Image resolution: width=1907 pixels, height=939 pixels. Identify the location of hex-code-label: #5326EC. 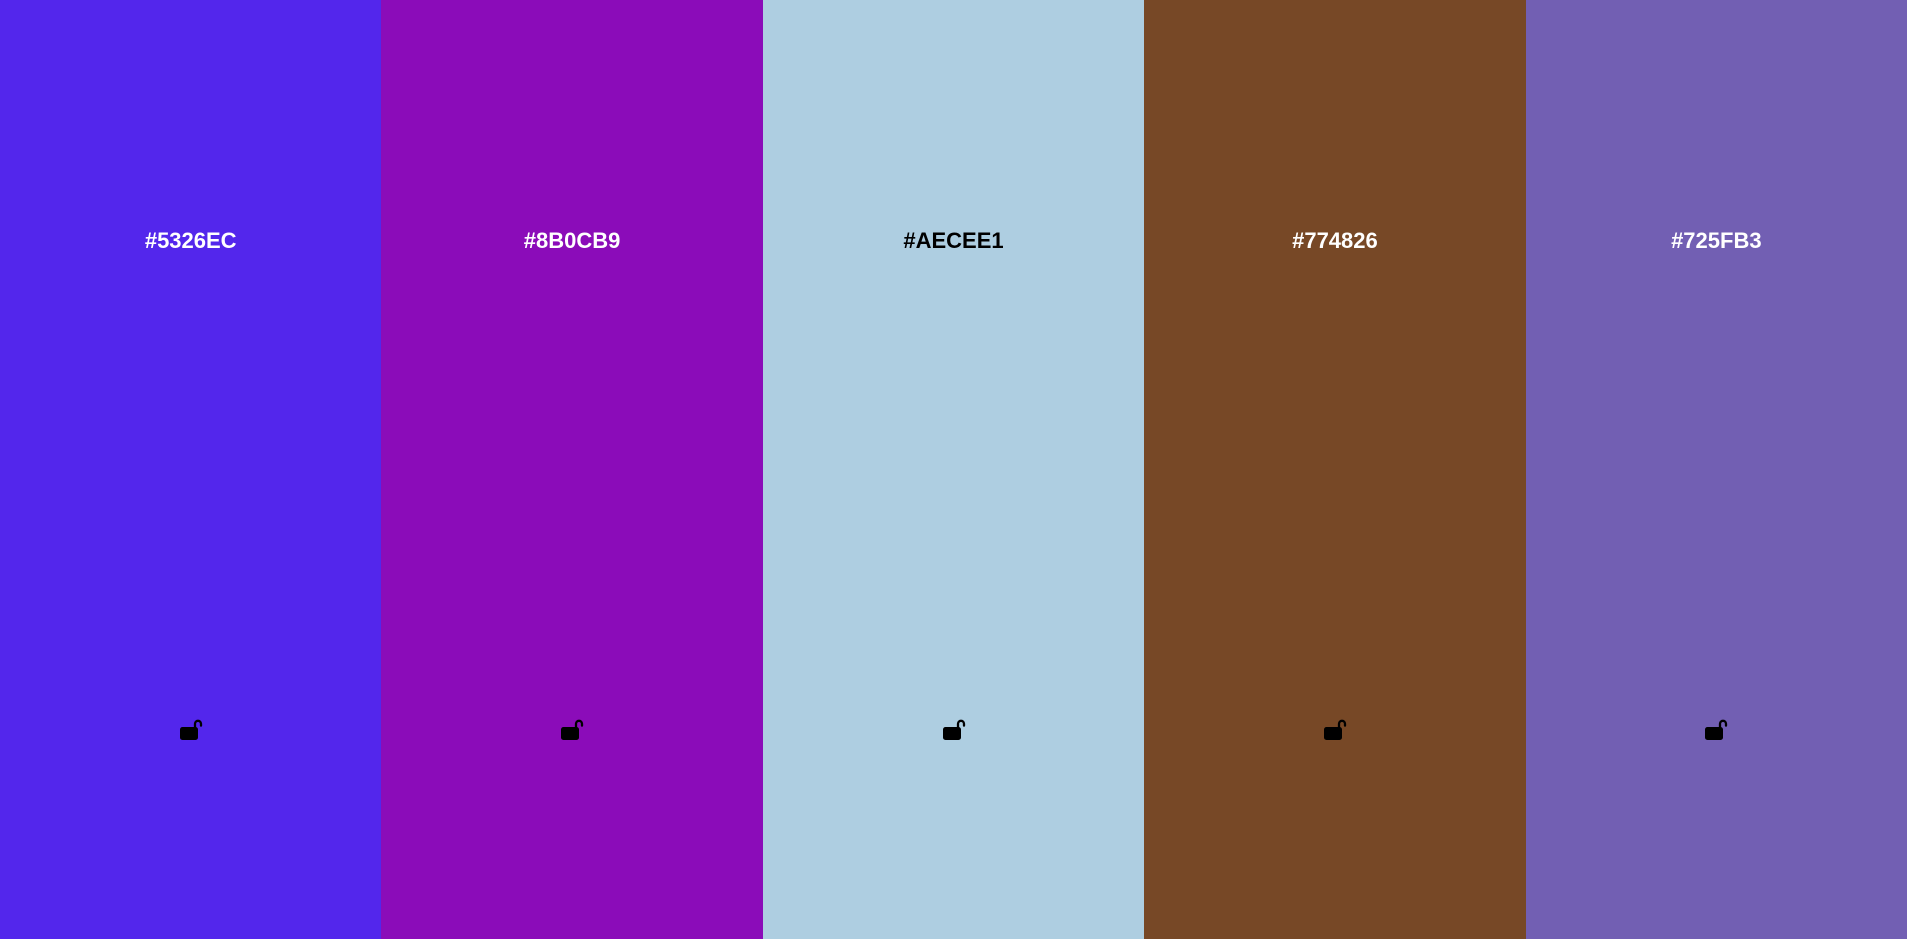
(190, 241).